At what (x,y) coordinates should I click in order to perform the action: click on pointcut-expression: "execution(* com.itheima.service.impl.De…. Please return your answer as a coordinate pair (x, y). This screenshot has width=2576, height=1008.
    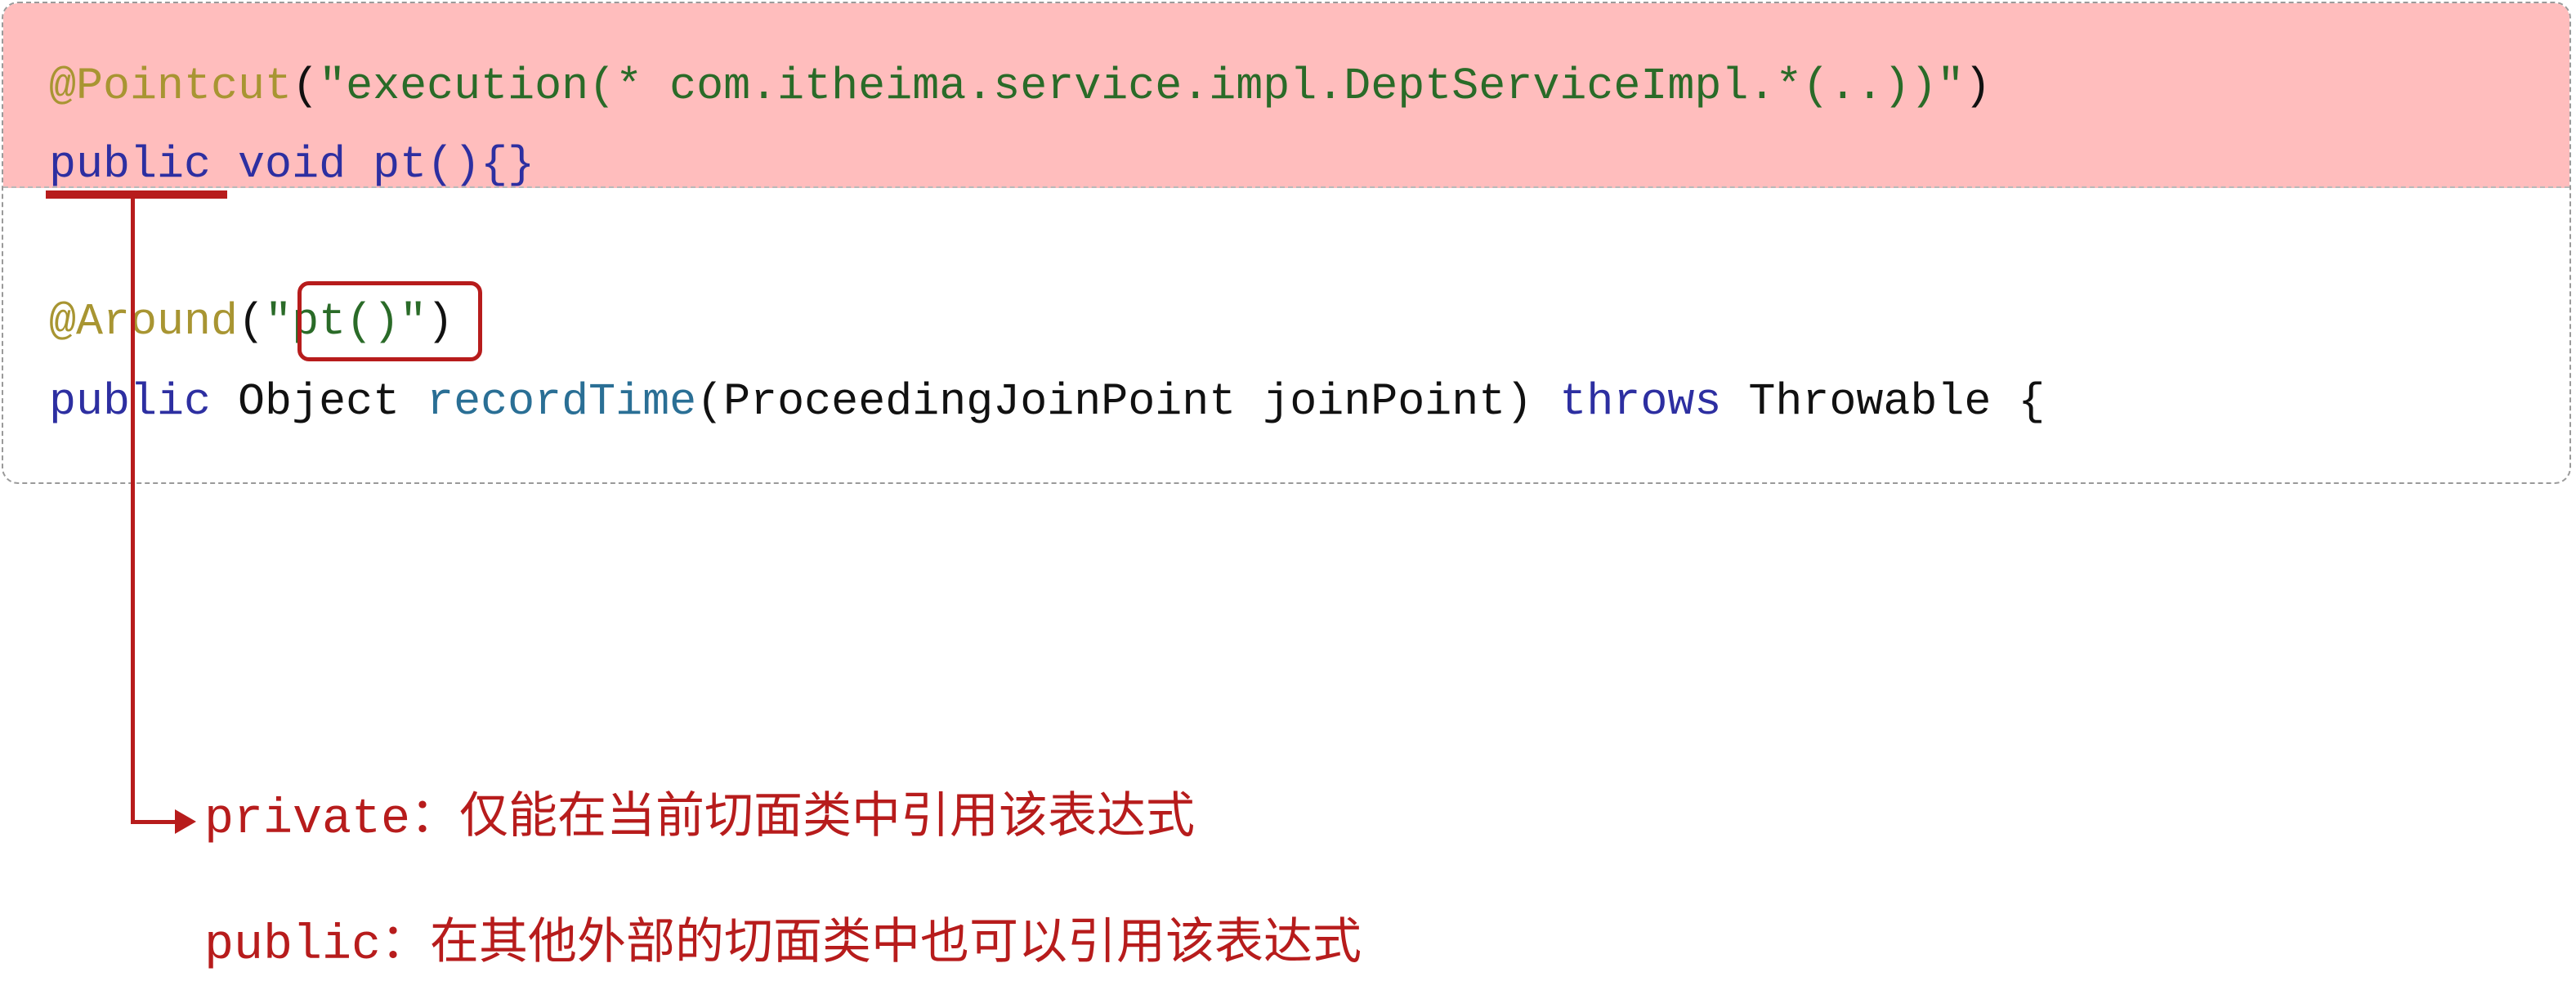
    Looking at the image, I should click on (1142, 86).